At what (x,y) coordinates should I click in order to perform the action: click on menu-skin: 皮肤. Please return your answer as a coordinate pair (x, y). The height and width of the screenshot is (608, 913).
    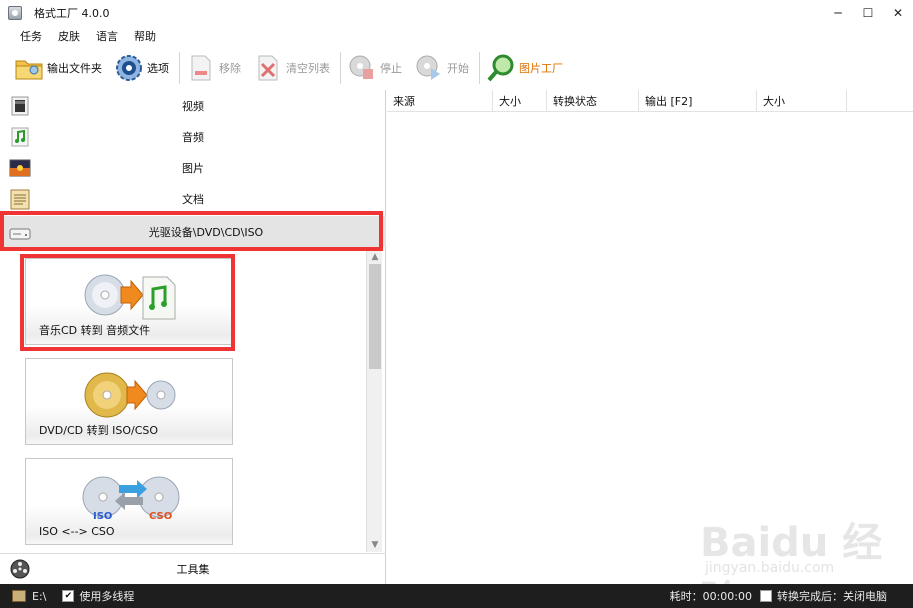
    Looking at the image, I should click on (69, 36).